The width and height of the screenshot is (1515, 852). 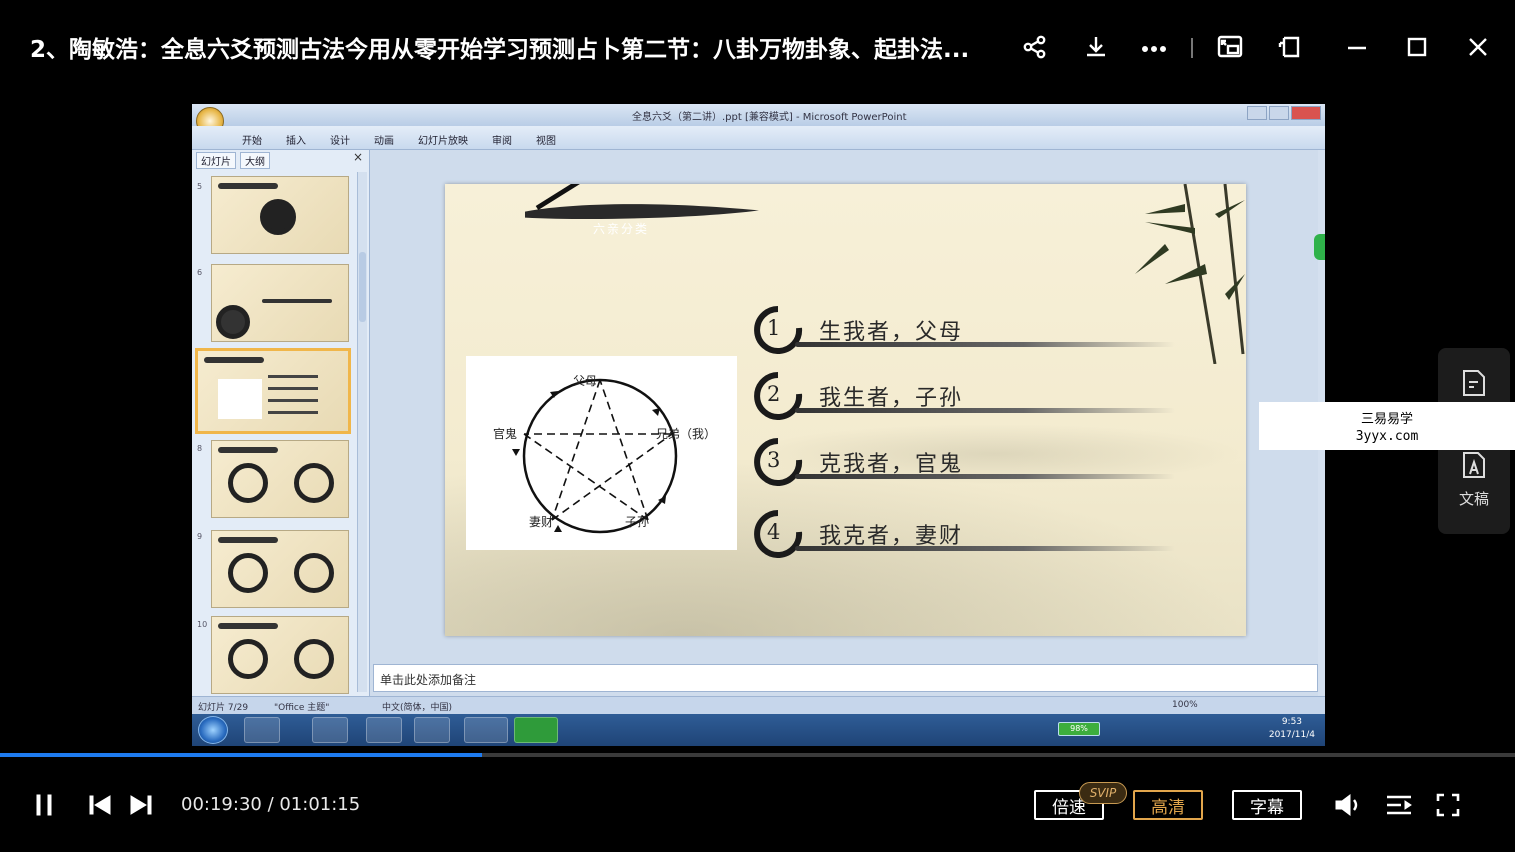 What do you see at coordinates (1474, 498) in the screenshot?
I see `transcript-label: 文稿` at bounding box center [1474, 498].